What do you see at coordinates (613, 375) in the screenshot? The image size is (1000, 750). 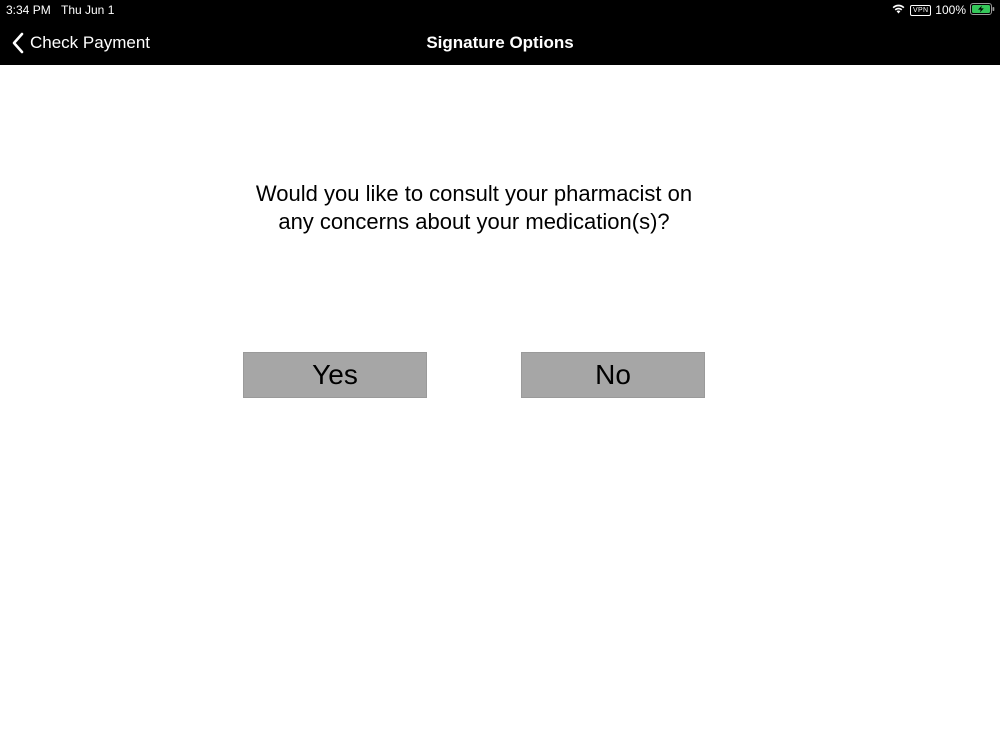 I see `no-button: No` at bounding box center [613, 375].